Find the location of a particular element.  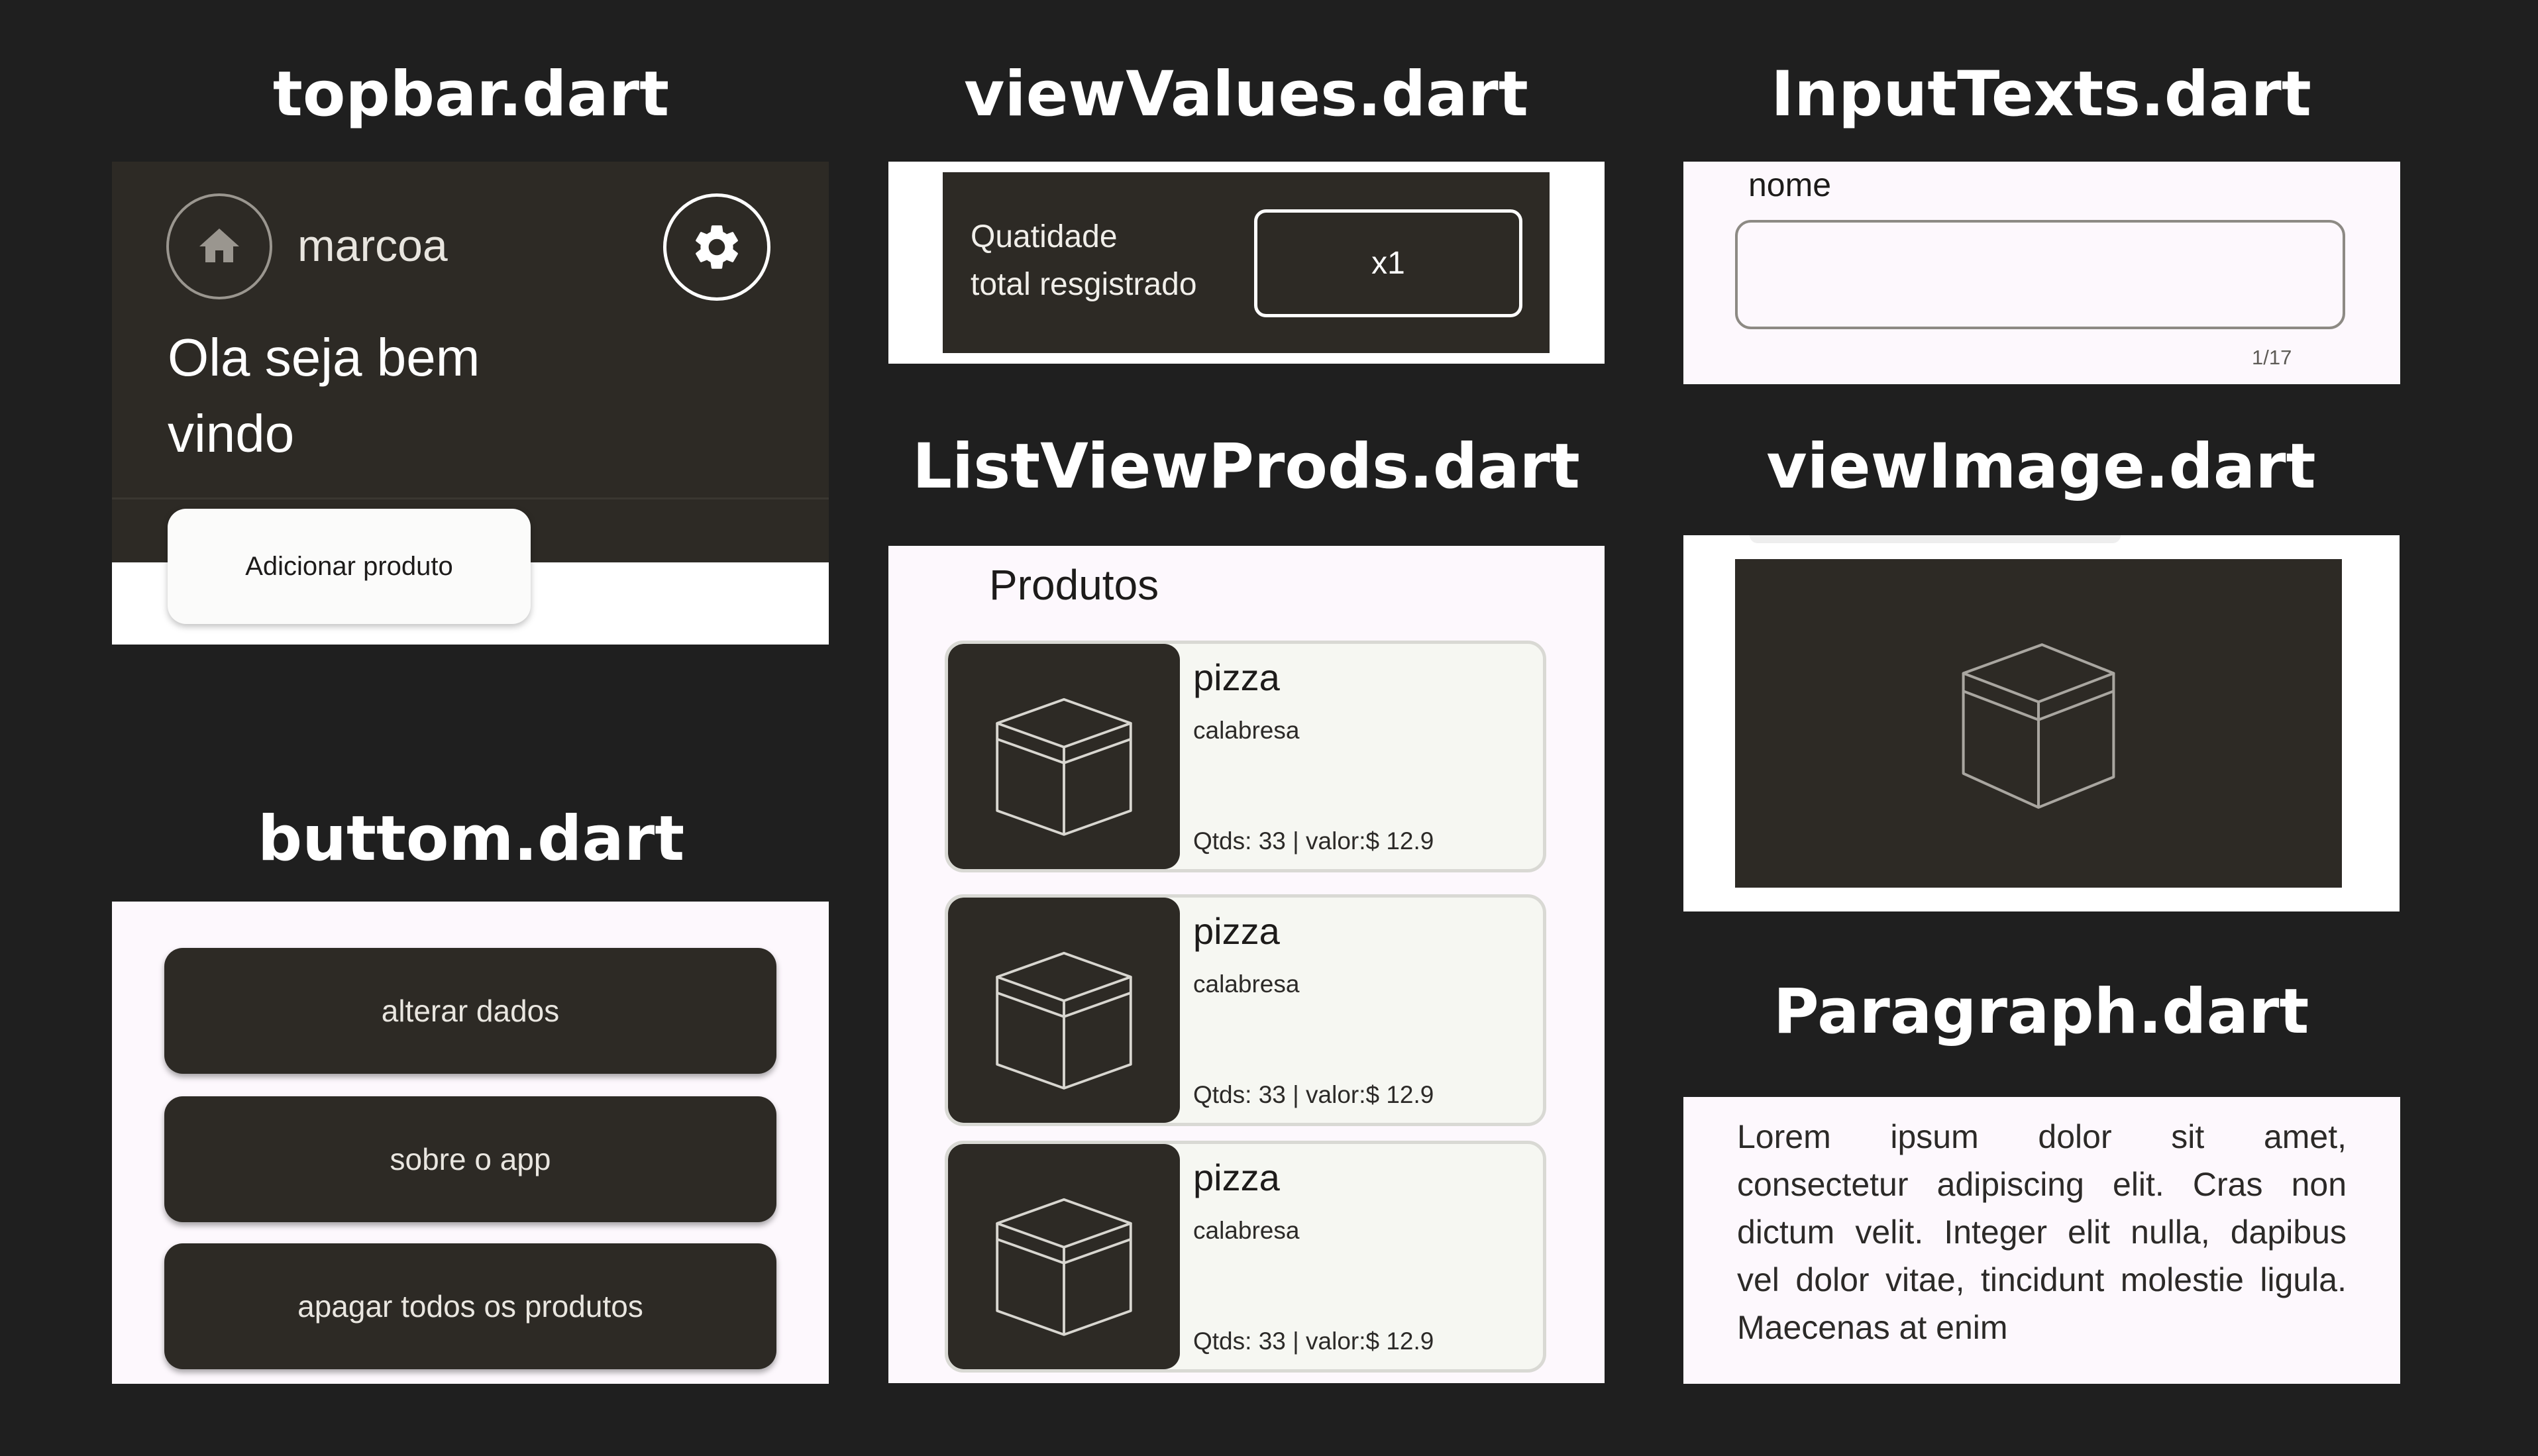

inputtexts-preview: nome 1/17 is located at coordinates (2041, 273).